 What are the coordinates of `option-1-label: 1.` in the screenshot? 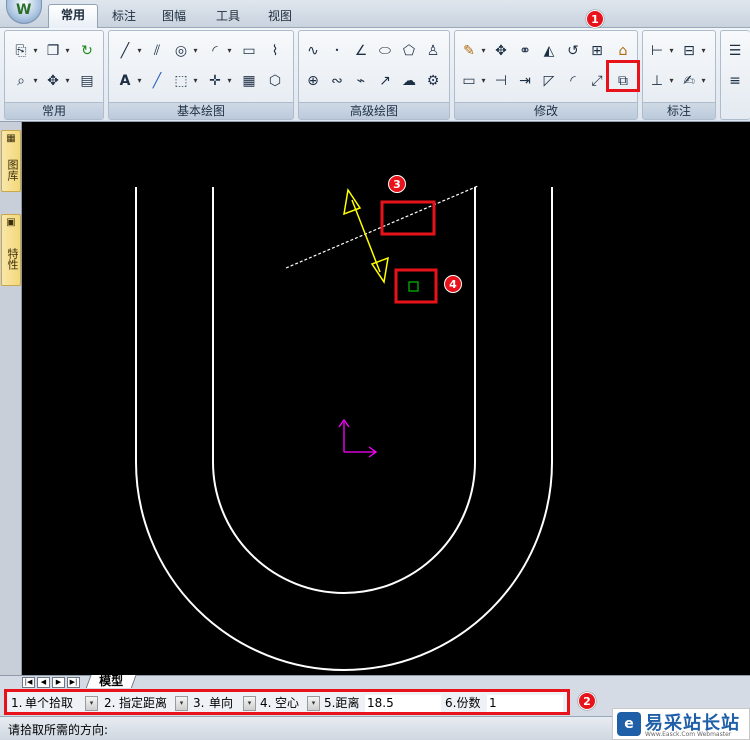 It's located at (17, 703).